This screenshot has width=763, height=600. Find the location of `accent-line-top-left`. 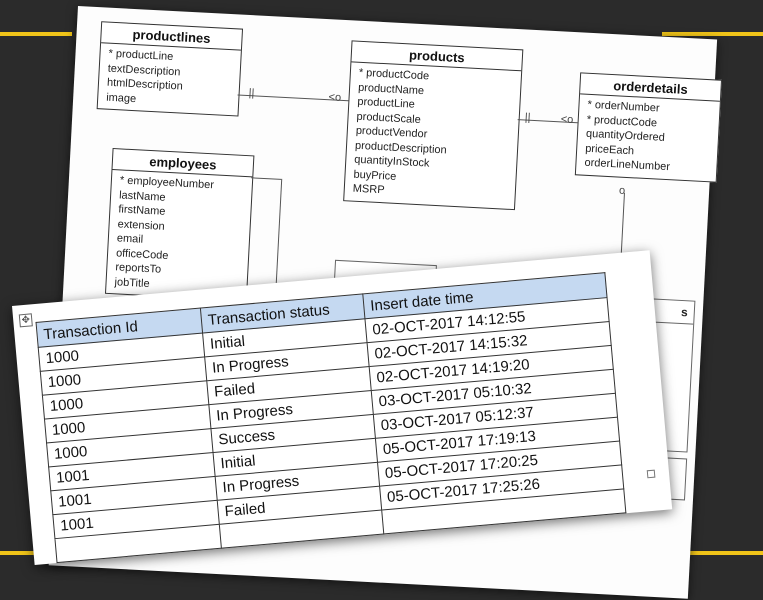

accent-line-top-left is located at coordinates (36, 34).